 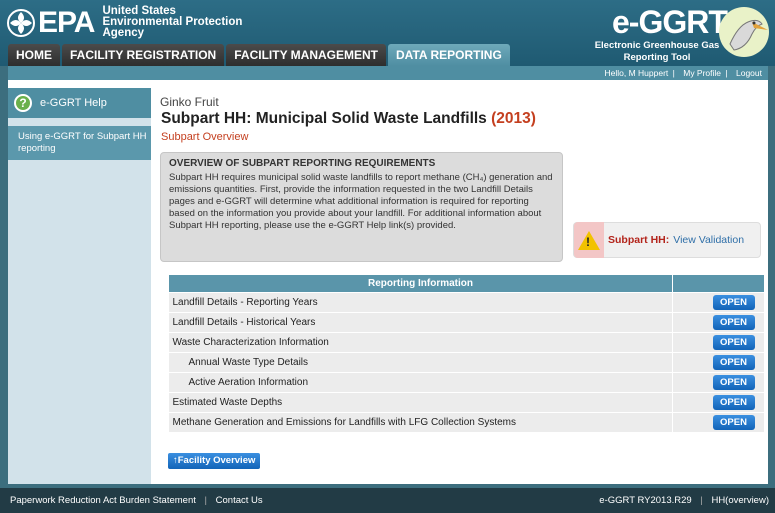 I want to click on row-label: Annual Waste Type Details, so click(x=420, y=362).